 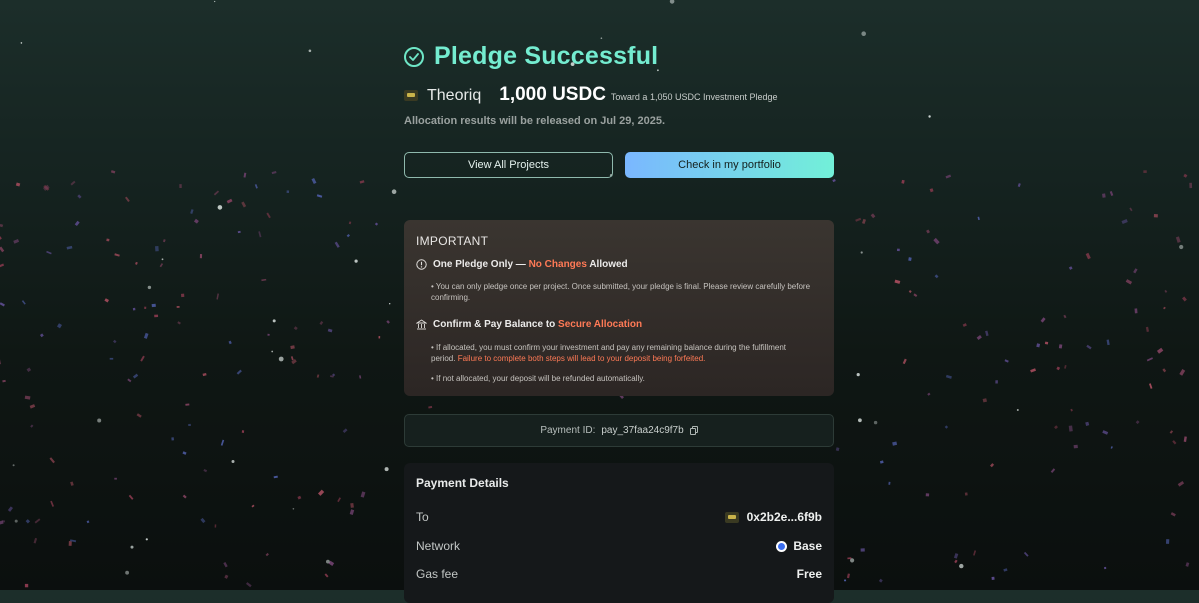 I want to click on payment-id-box: Payment ID: pay_37faa24c9f7b, so click(x=619, y=430).